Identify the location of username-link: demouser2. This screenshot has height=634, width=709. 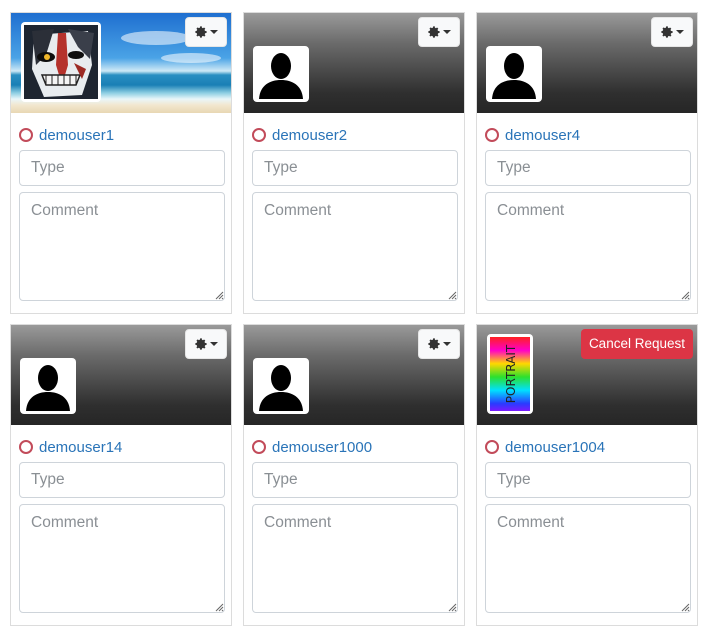
(309, 135).